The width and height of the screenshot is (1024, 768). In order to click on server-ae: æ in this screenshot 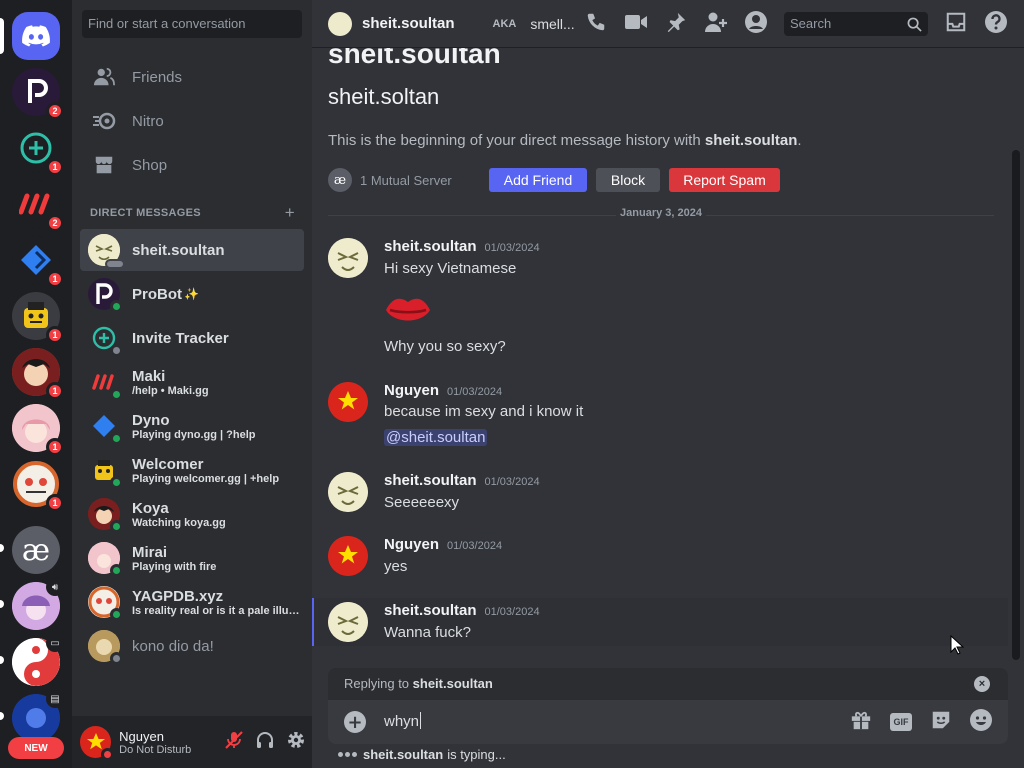, I will do `click(36, 550)`.